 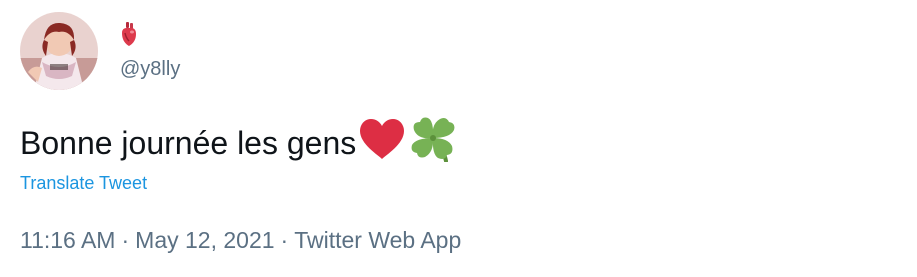 What do you see at coordinates (129, 36) in the screenshot?
I see `anatomical-heart-icon` at bounding box center [129, 36].